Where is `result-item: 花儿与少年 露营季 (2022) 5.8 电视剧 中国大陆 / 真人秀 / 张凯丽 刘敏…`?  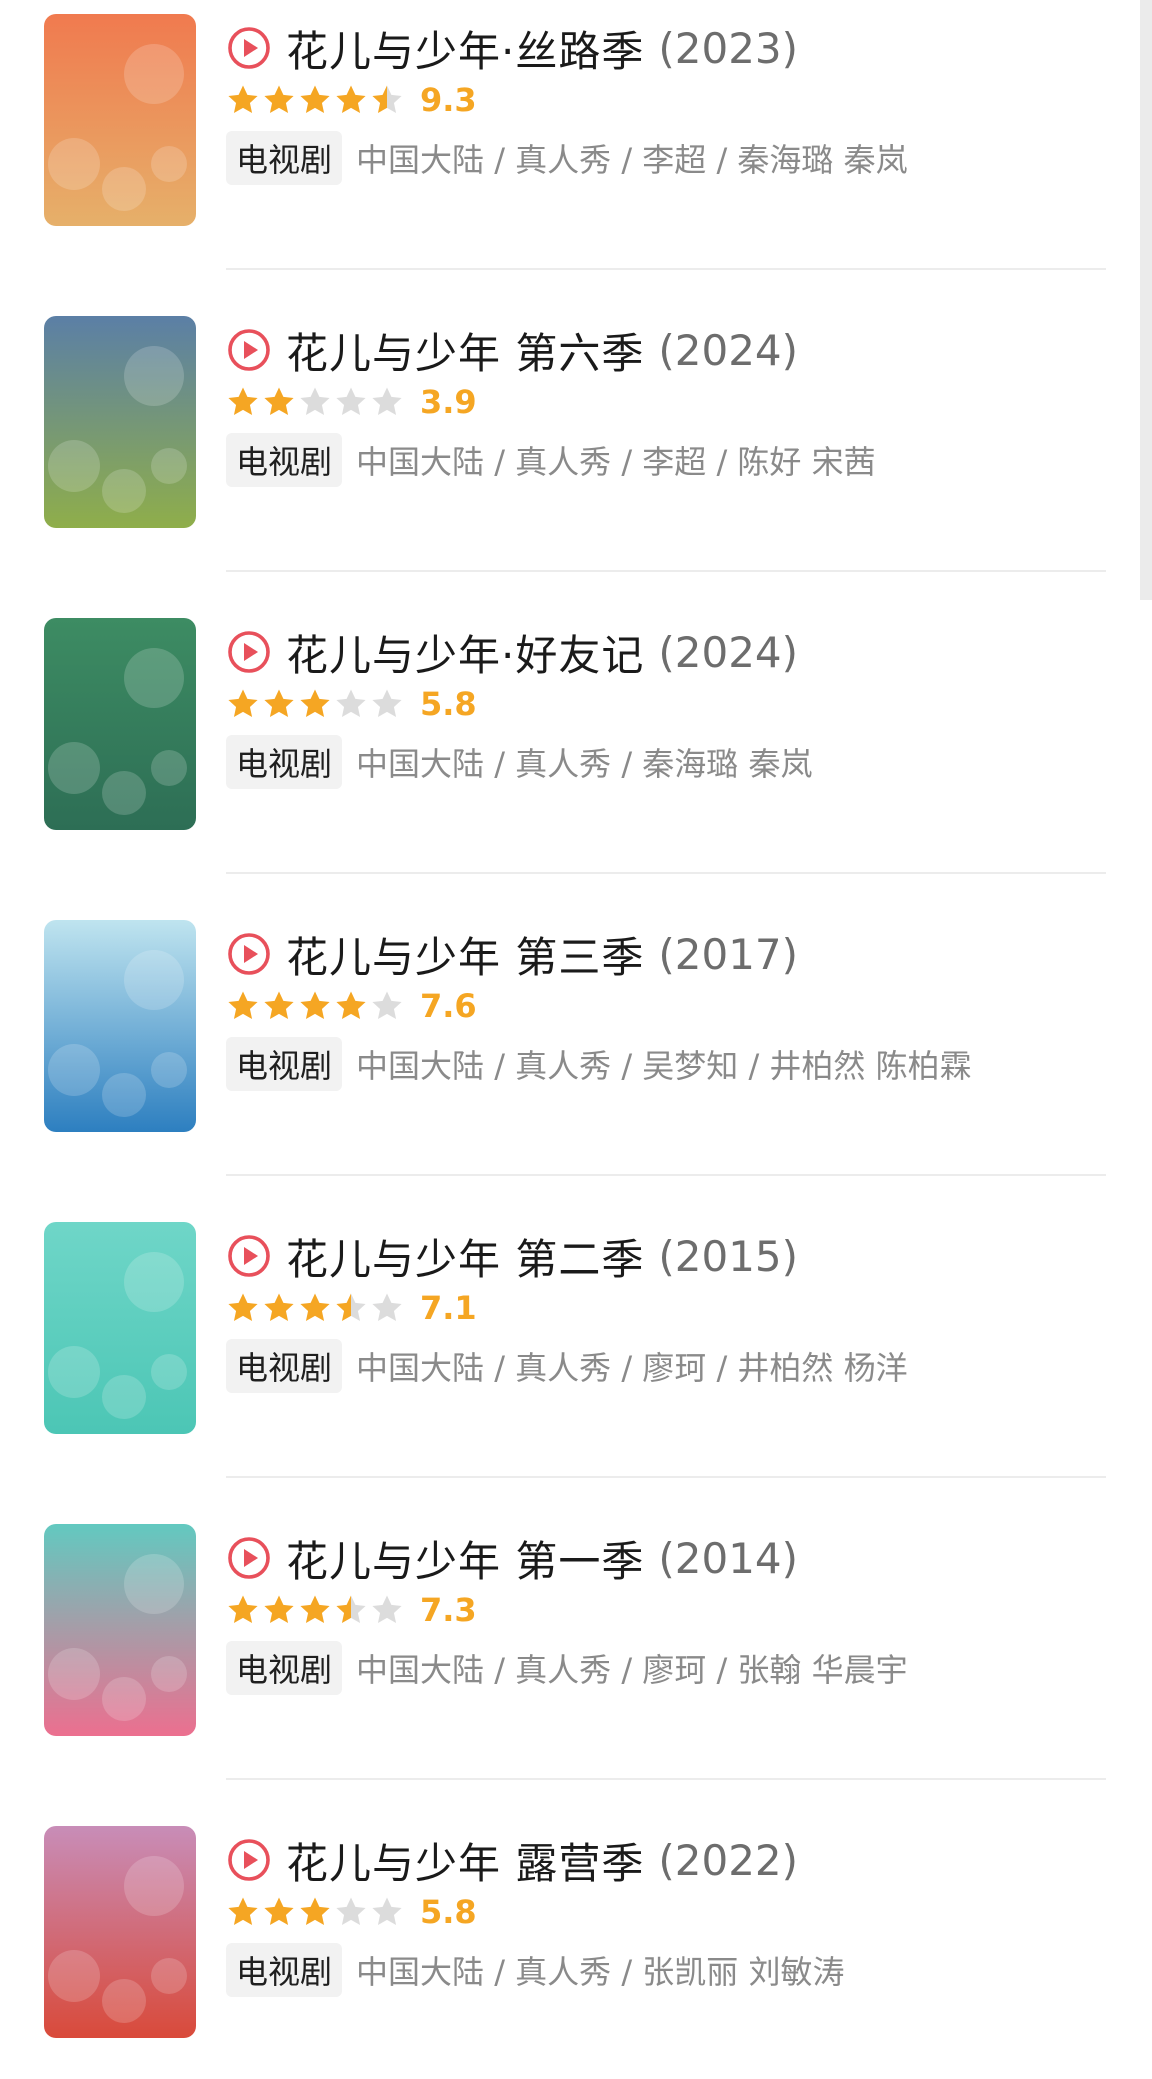 result-item: 花儿与少年 露营季 (2022) 5.8 电视剧 中国大陆 / 真人秀 / 张凯丽 刘敏… is located at coordinates (570, 1945).